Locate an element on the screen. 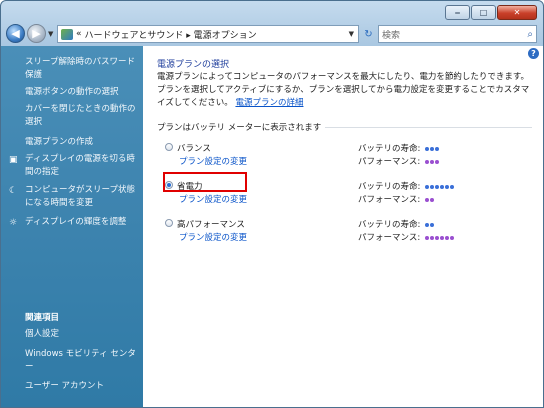 The width and height of the screenshot is (544, 408). sidebar-item-brightness: ディスプレイの輝度を調整 is located at coordinates (82, 222).